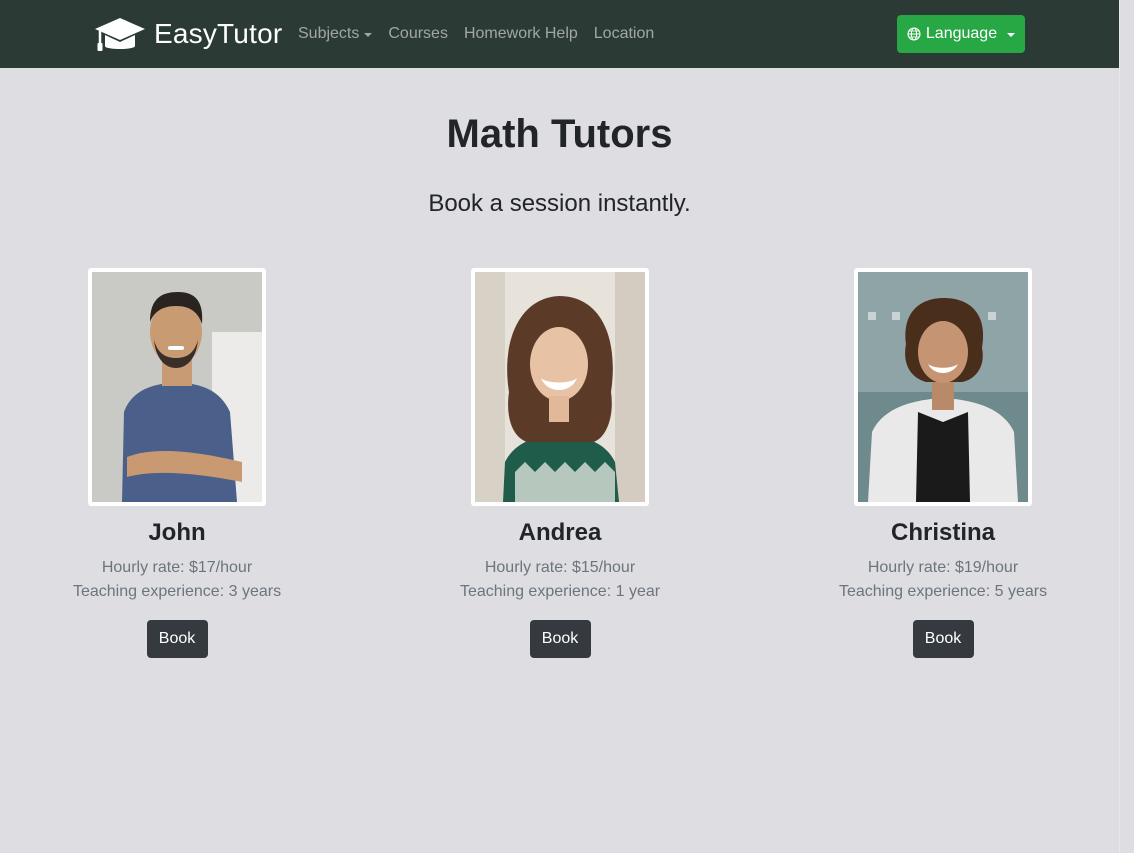 The height and width of the screenshot is (853, 1134). I want to click on tutor-hourly-rate: Hourly rate: $17/hour, so click(177, 567).